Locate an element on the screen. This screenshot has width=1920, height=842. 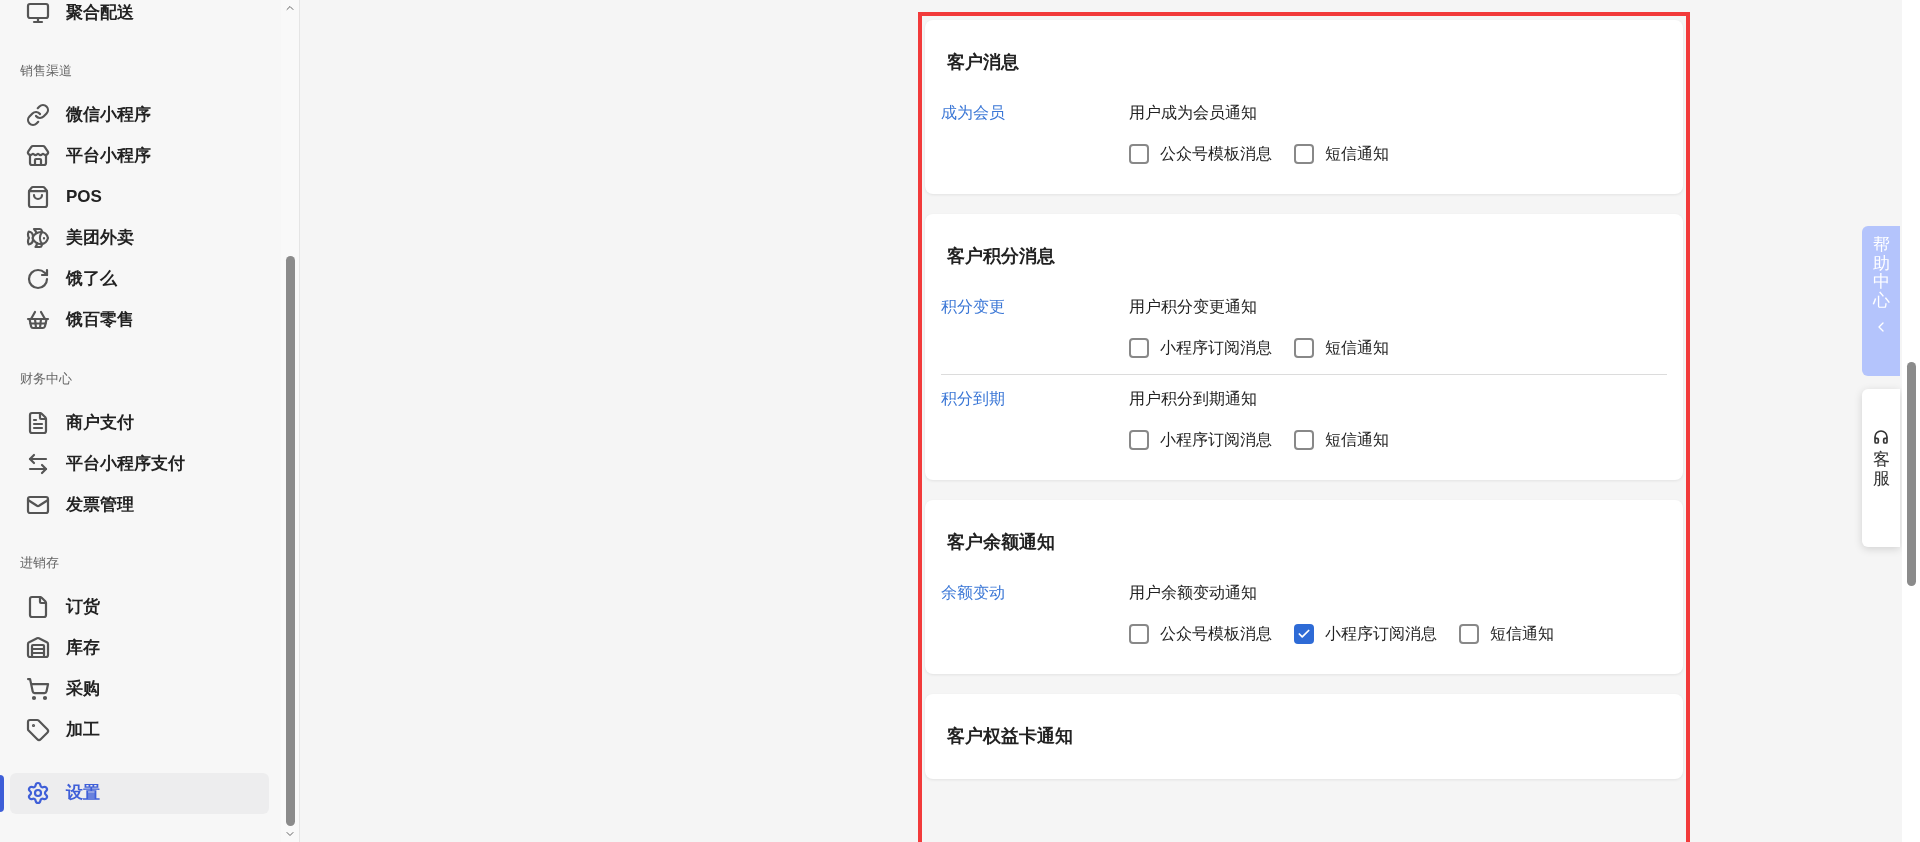
warehouse-icon is located at coordinates (38, 648).